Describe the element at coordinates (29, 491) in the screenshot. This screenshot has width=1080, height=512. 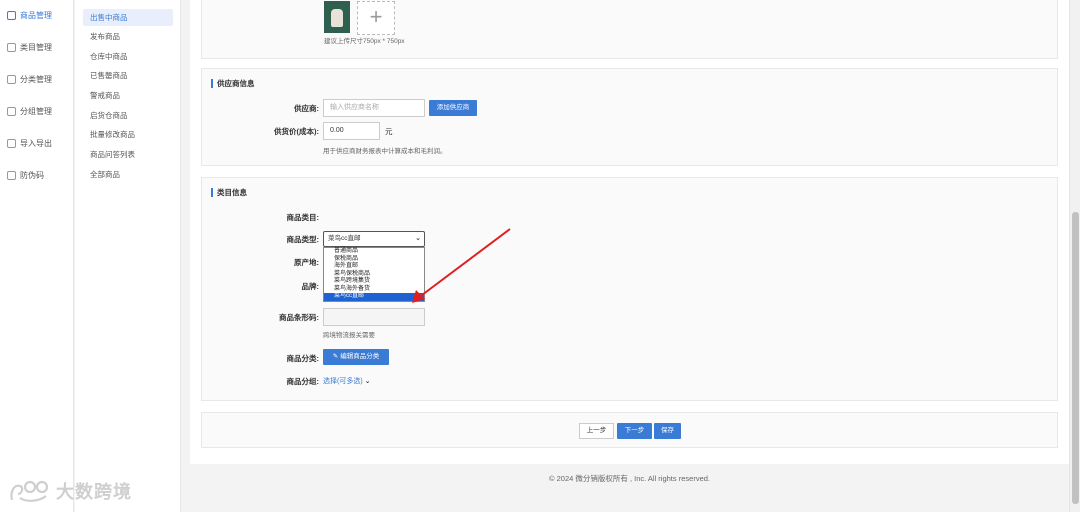
I see `watermark-icon` at that location.